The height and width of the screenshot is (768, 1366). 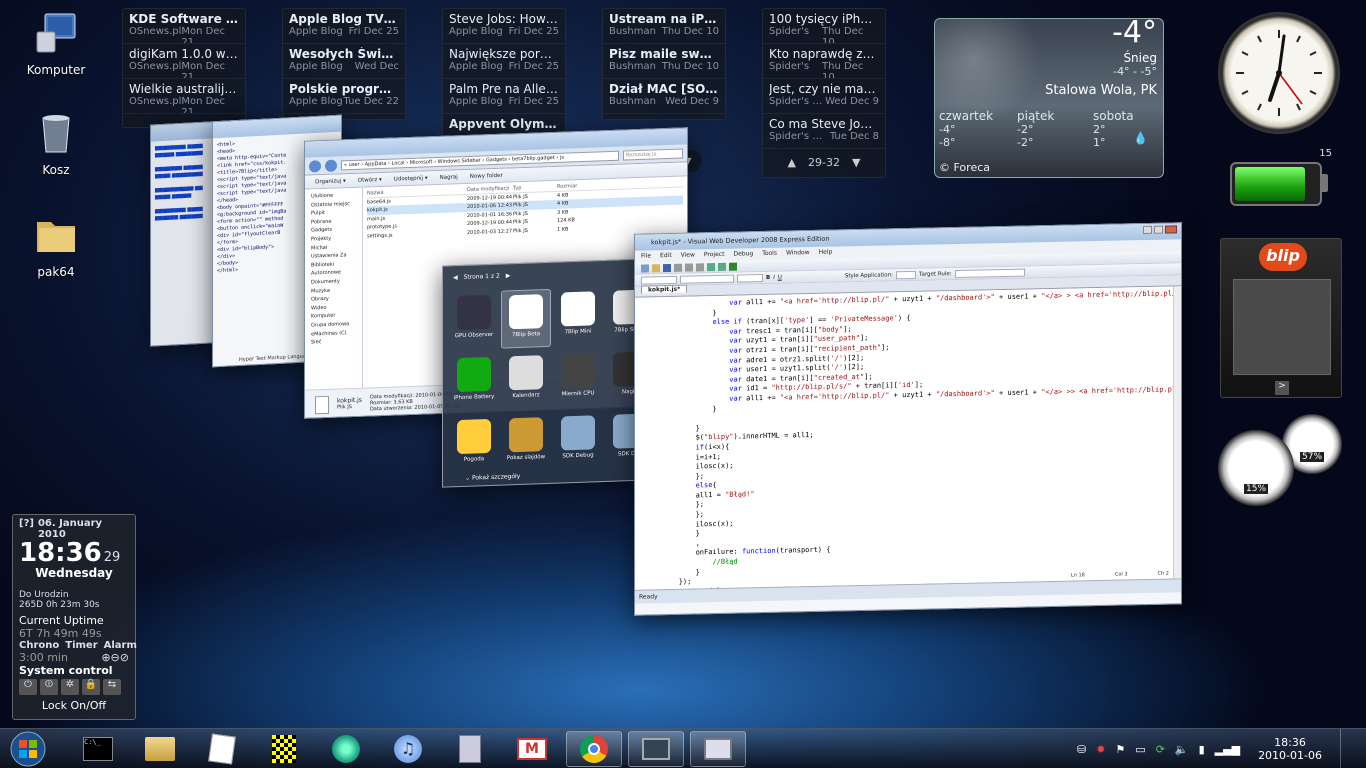 What do you see at coordinates (578, 379) in the screenshot?
I see `gadget-tile: Miernik CPU` at bounding box center [578, 379].